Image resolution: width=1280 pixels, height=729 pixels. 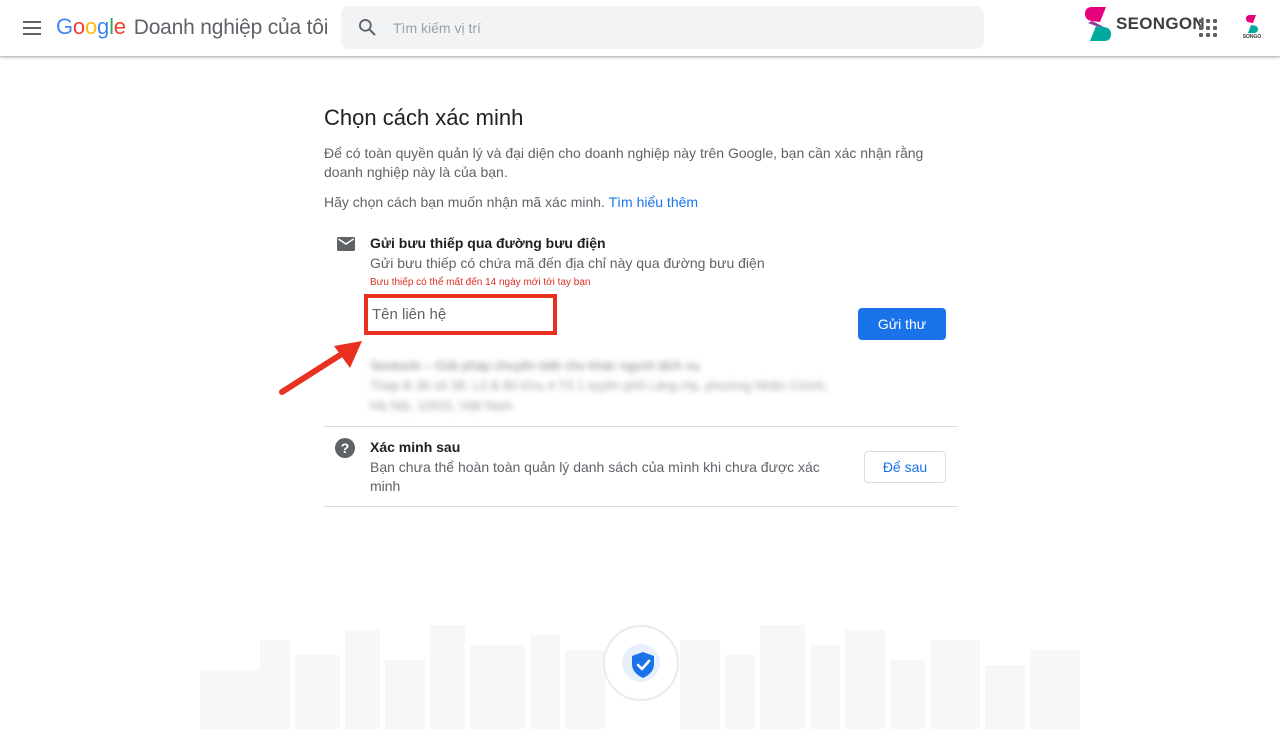 I want to click on contact-name-input, so click(x=457, y=314).